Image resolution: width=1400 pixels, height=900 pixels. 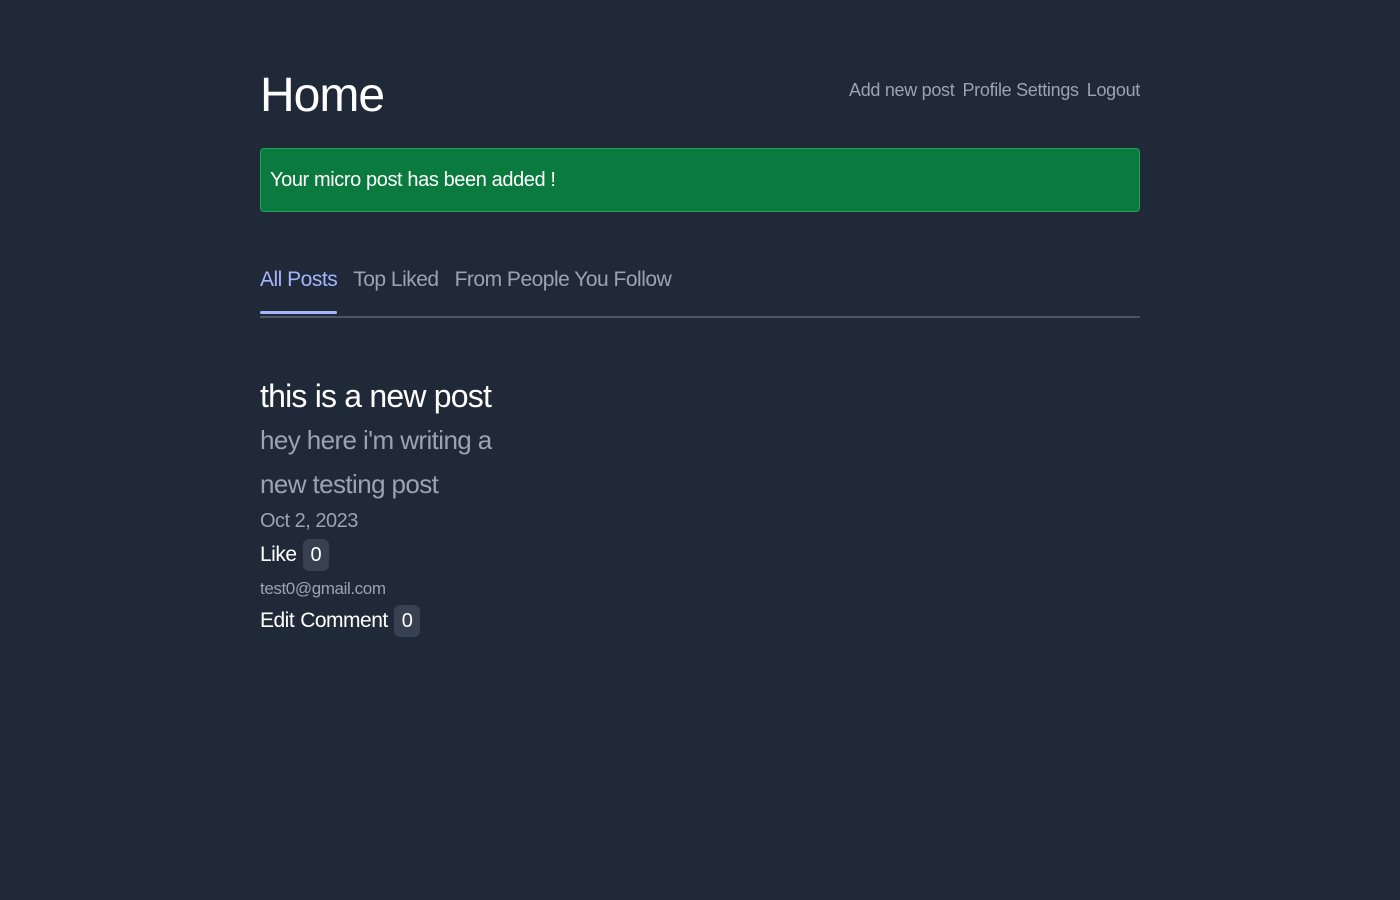 I want to click on like-button: Like, so click(x=278, y=555).